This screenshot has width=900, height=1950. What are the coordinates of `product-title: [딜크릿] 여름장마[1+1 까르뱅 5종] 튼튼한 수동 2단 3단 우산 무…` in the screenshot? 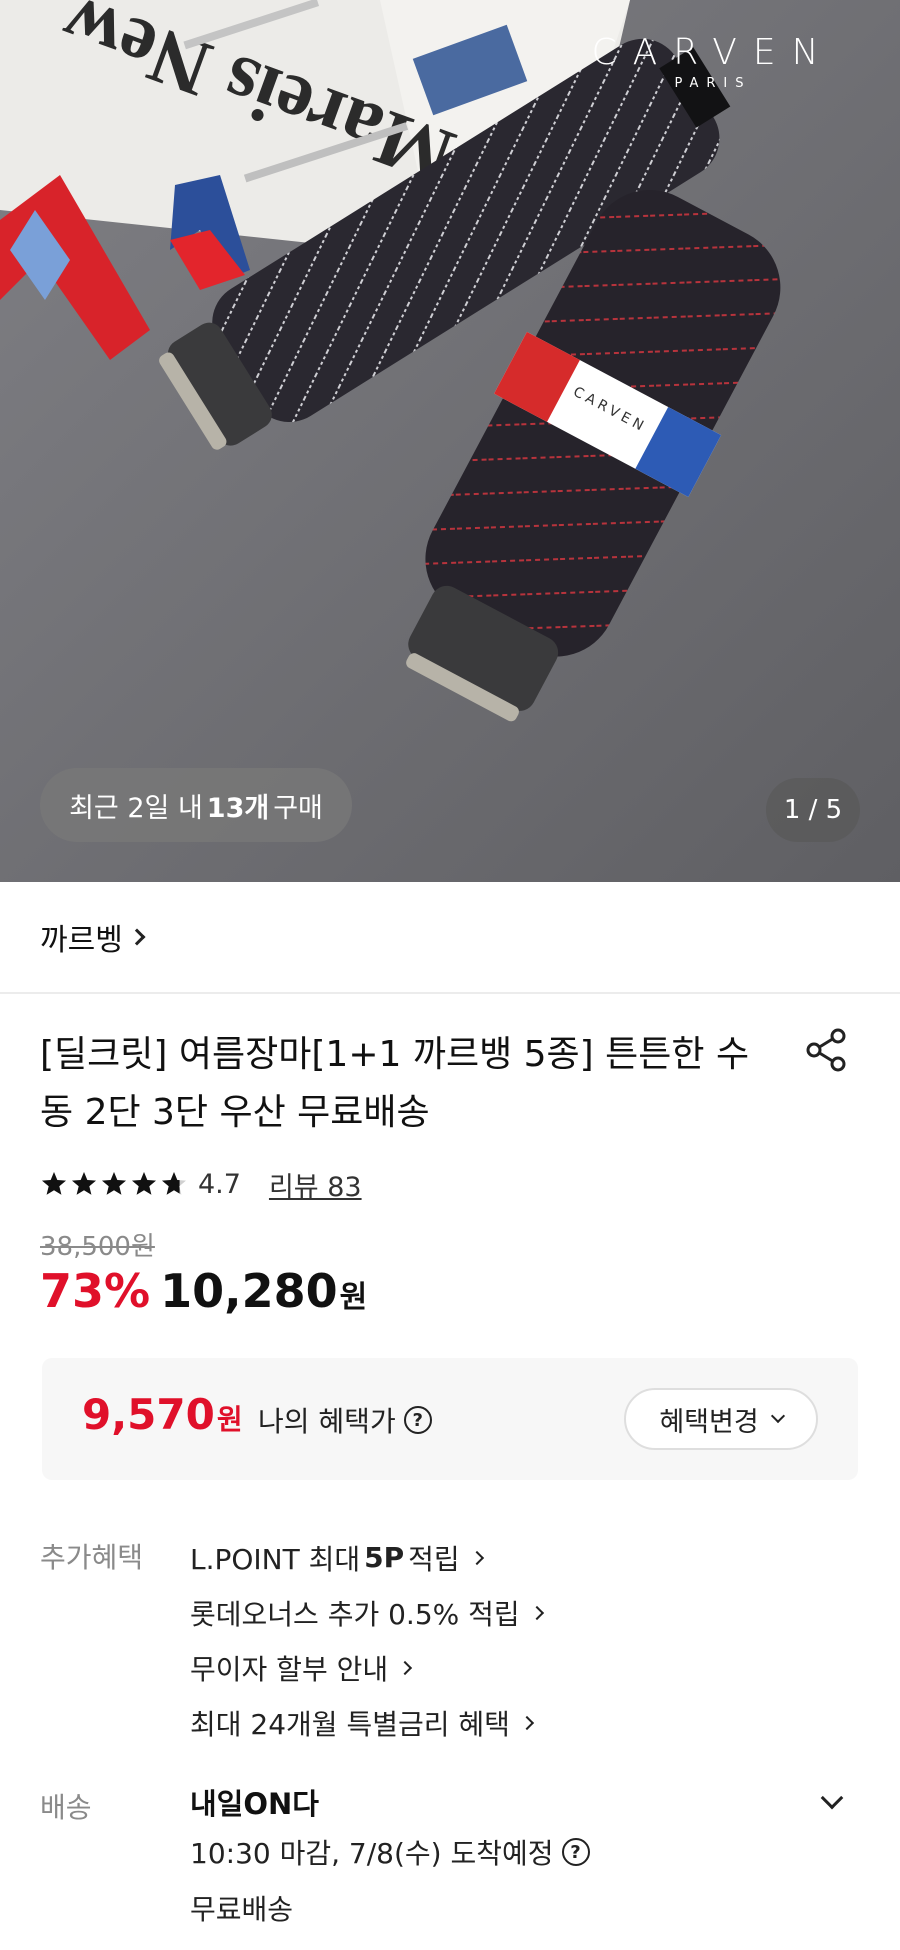 It's located at (395, 1083).